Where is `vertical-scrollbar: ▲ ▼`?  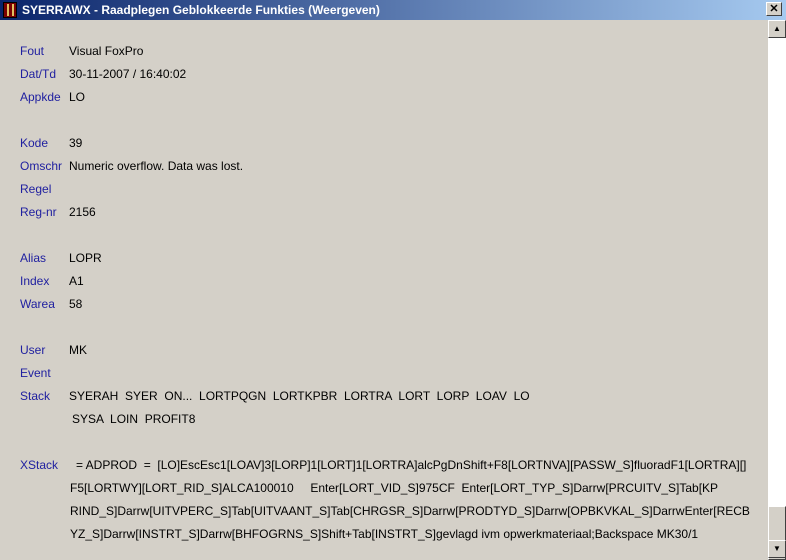
vertical-scrollbar: ▲ ▼ is located at coordinates (777, 290).